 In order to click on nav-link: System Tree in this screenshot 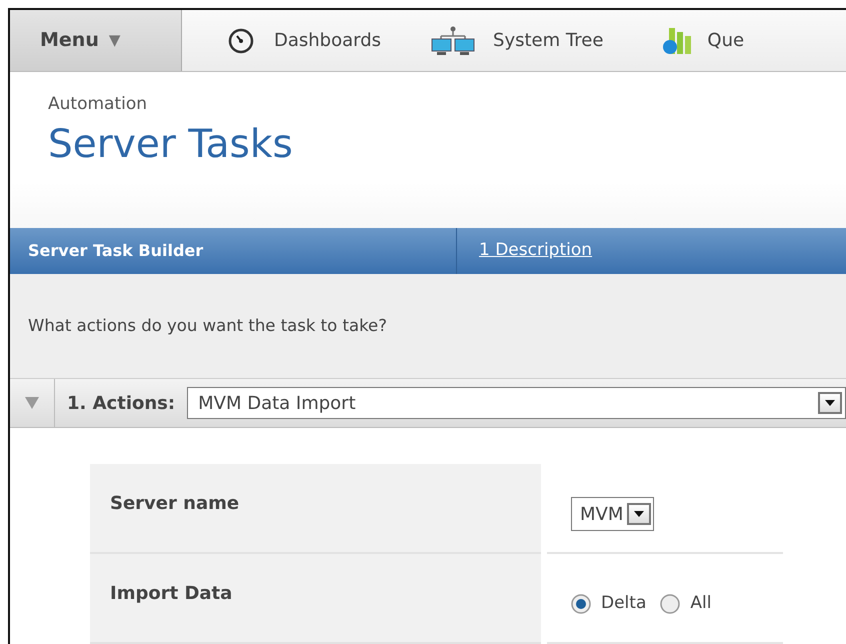, I will do `click(548, 40)`.